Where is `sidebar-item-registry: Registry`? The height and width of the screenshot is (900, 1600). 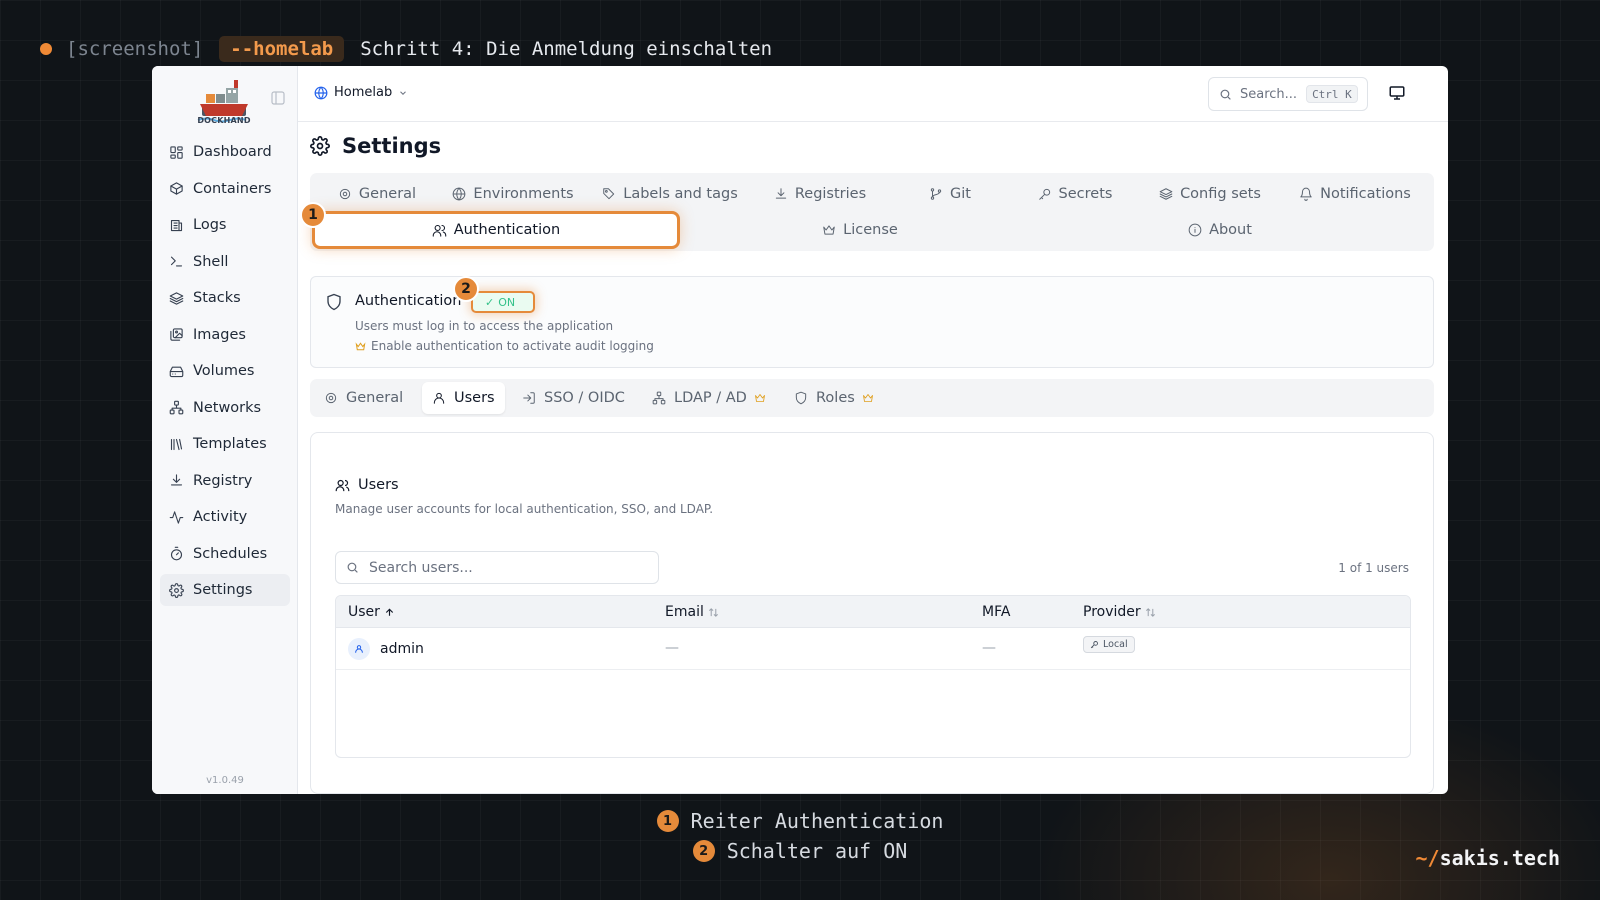 sidebar-item-registry: Registry is located at coordinates (225, 481).